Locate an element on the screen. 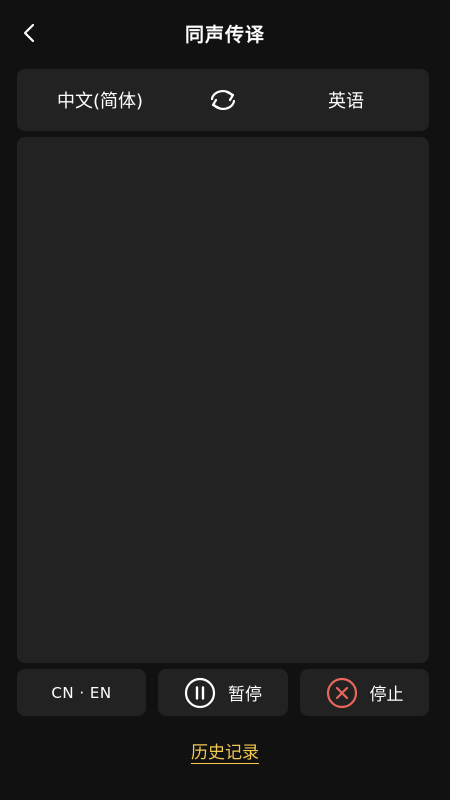  pause-button: 暂停 is located at coordinates (223, 692).